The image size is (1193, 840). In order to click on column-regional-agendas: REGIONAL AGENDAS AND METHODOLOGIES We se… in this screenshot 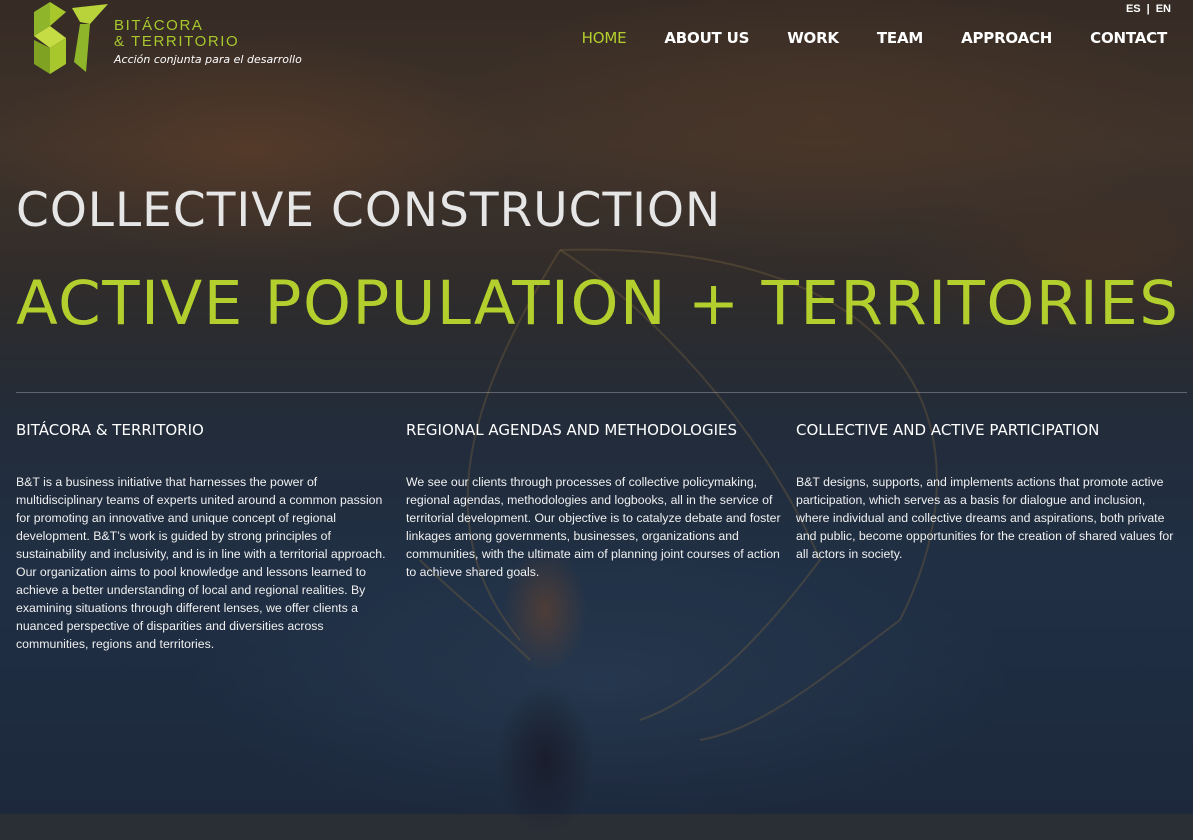, I will do `click(596, 501)`.